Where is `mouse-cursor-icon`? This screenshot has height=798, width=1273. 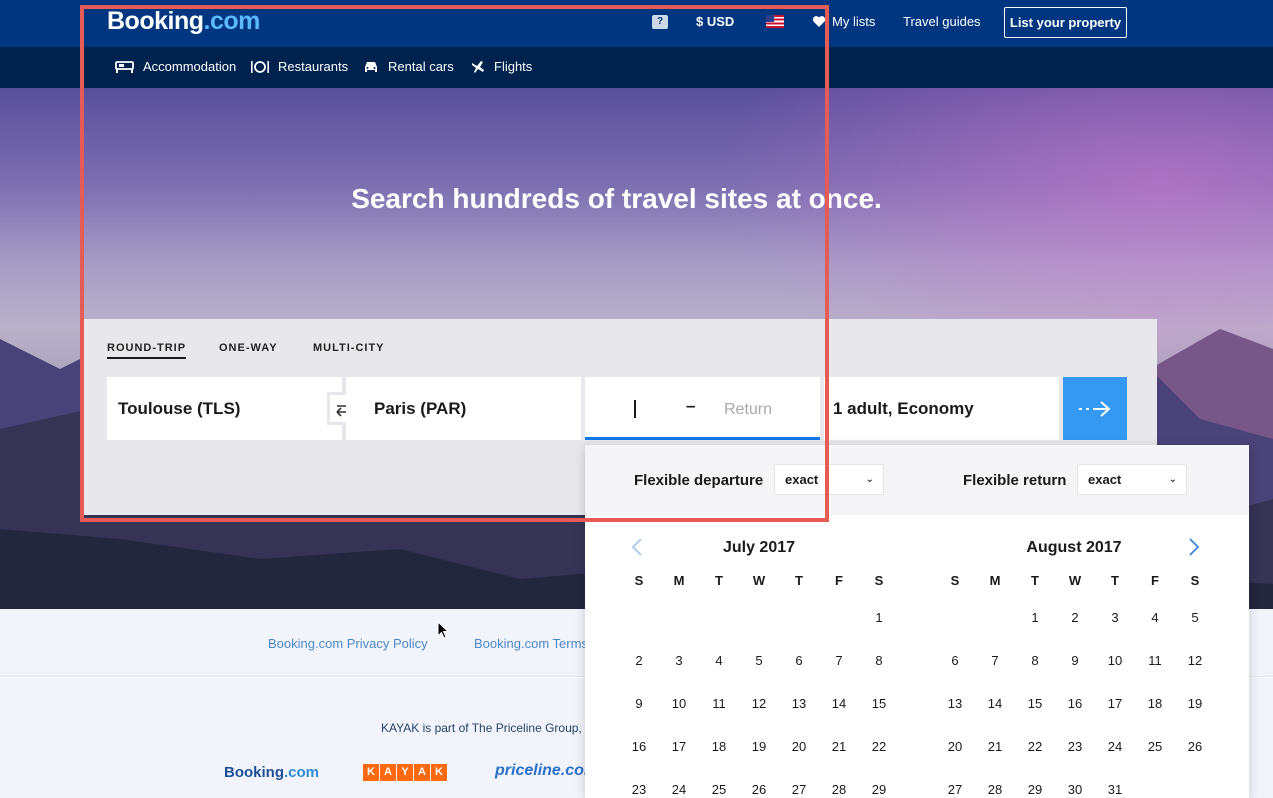
mouse-cursor-icon is located at coordinates (443, 630).